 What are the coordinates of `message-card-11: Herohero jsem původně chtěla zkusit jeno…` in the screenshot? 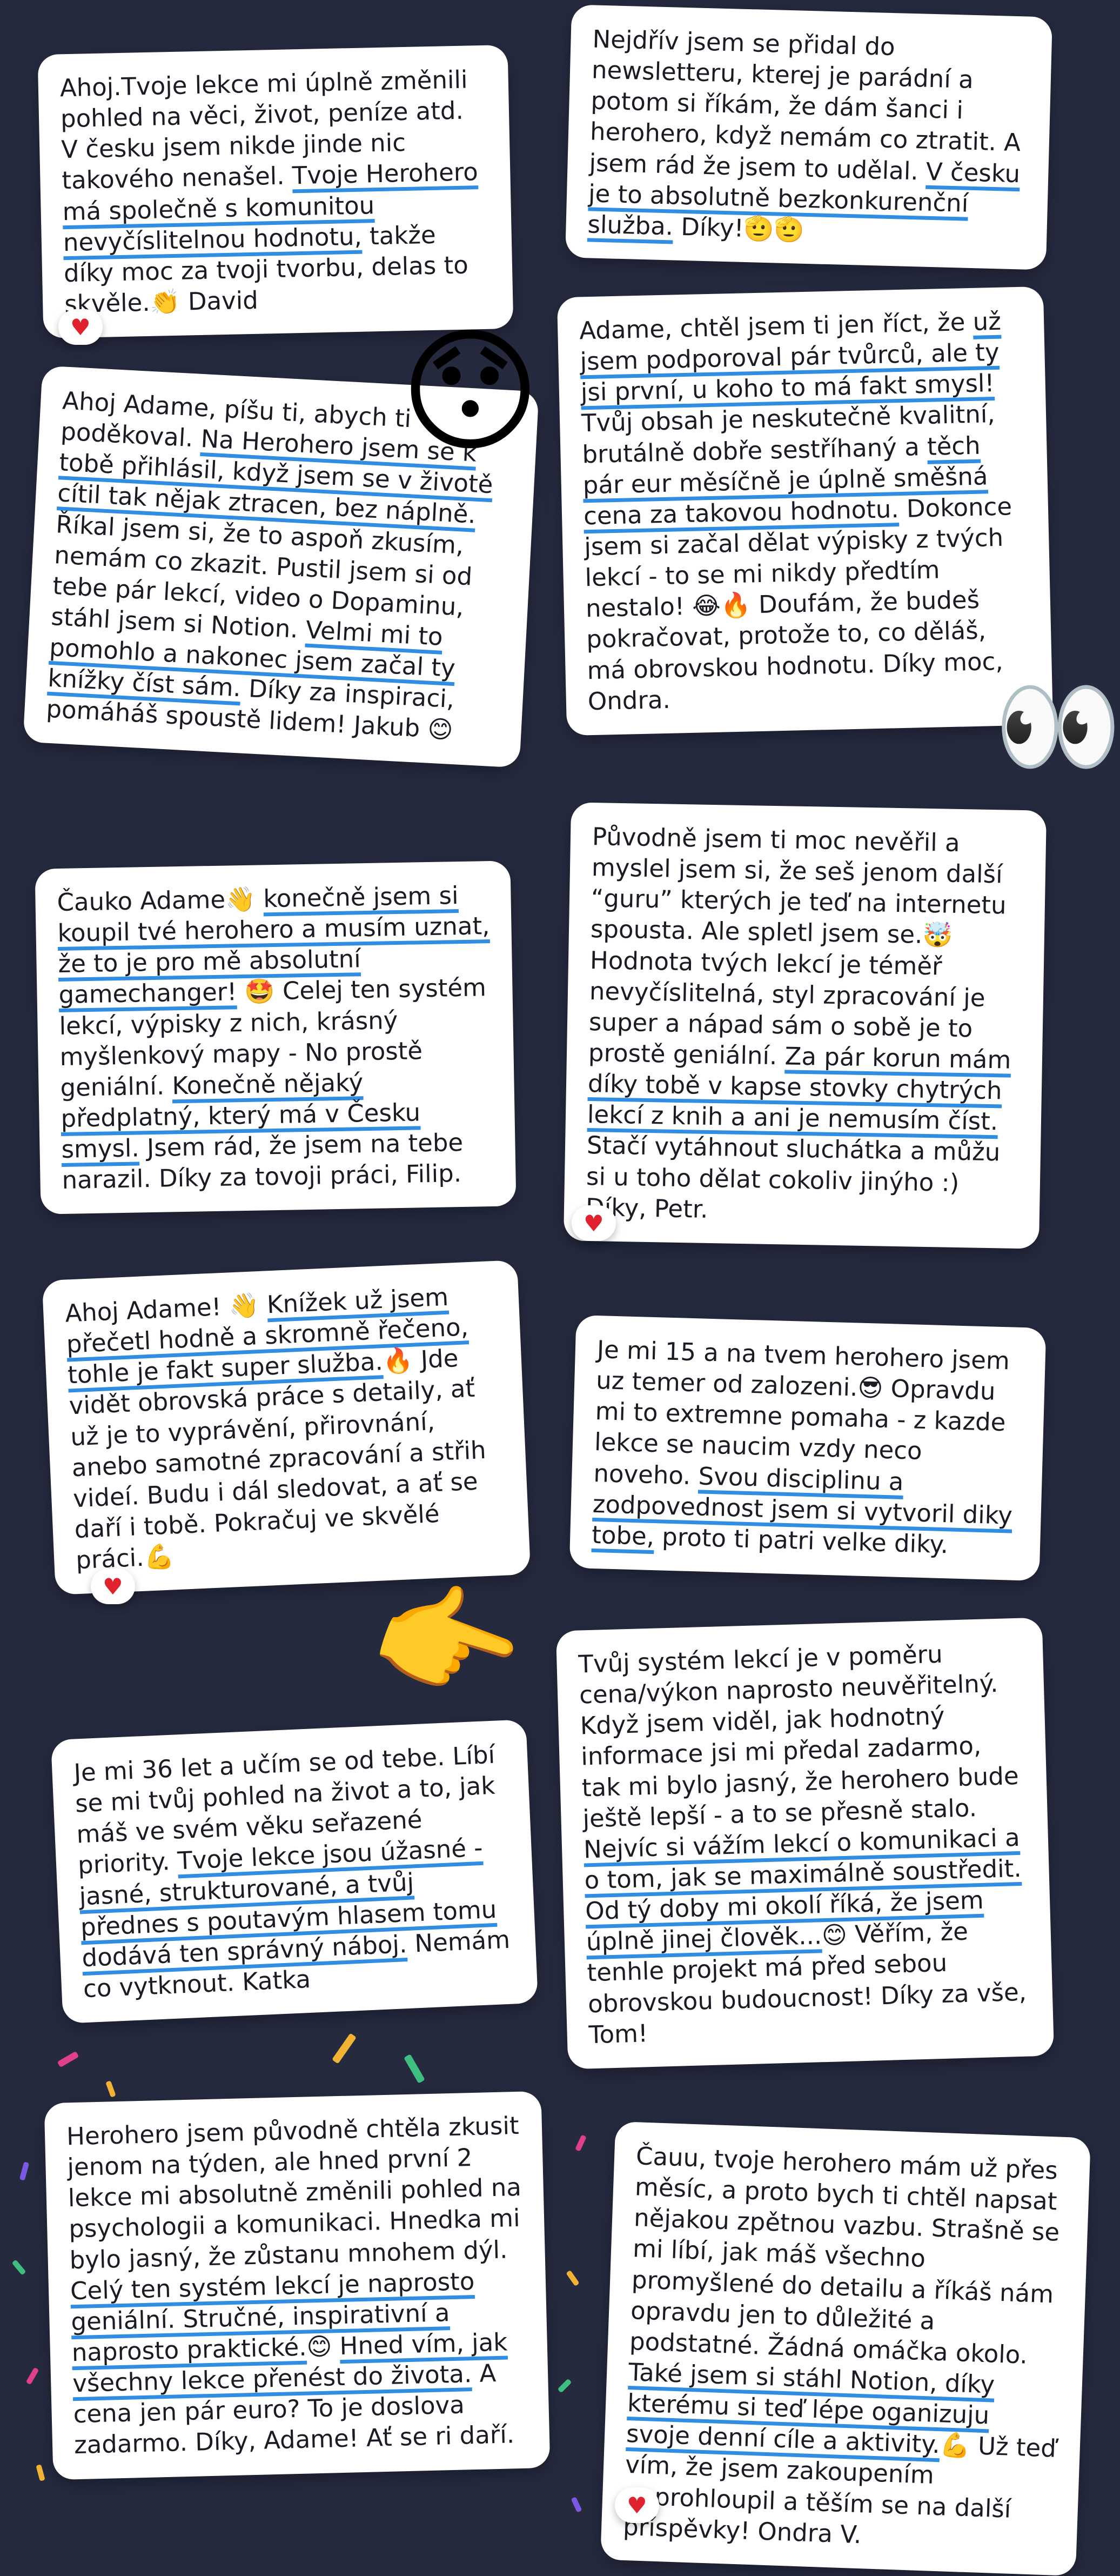 It's located at (297, 2286).